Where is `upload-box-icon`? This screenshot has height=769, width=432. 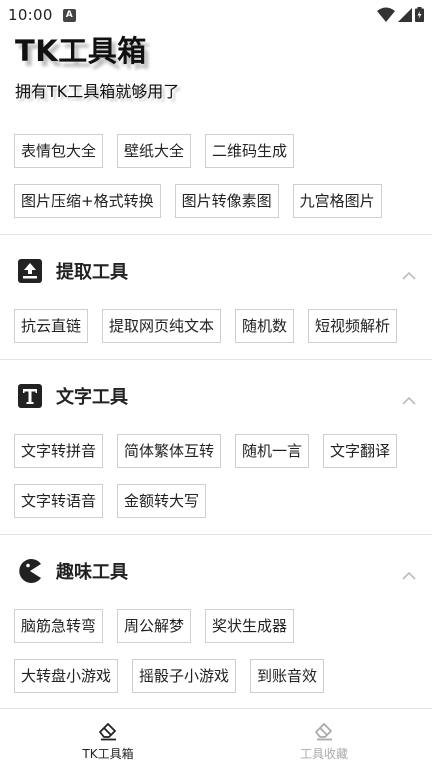
upload-box-icon is located at coordinates (30, 271).